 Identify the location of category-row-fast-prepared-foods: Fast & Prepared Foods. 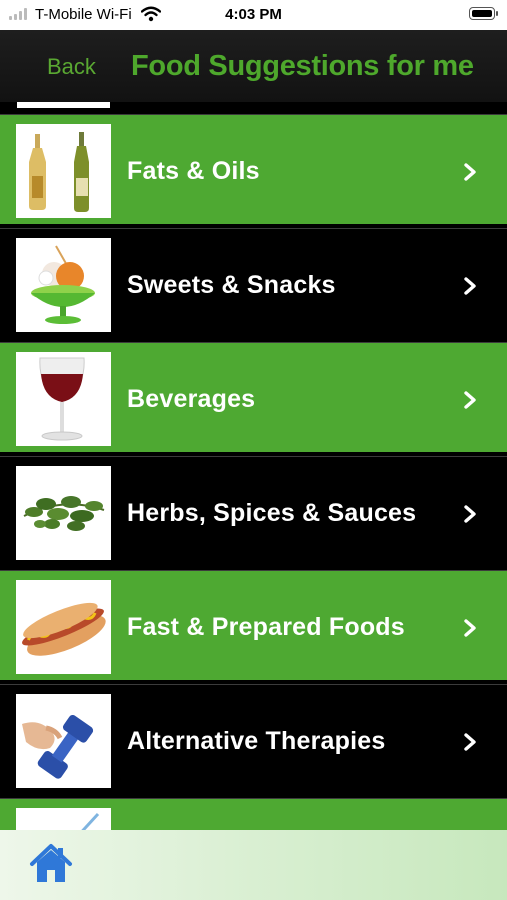
(253, 625).